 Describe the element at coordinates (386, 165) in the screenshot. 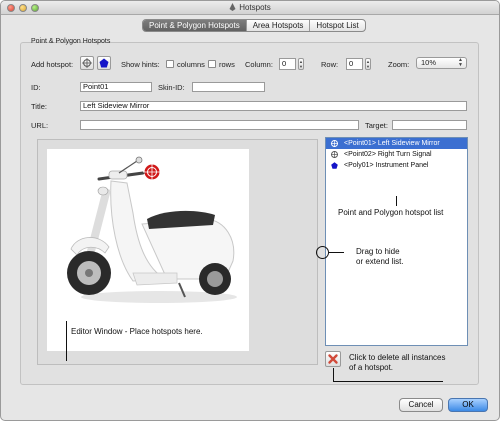

I see `list-item-label: <Poly01> Instrument Panel` at that location.